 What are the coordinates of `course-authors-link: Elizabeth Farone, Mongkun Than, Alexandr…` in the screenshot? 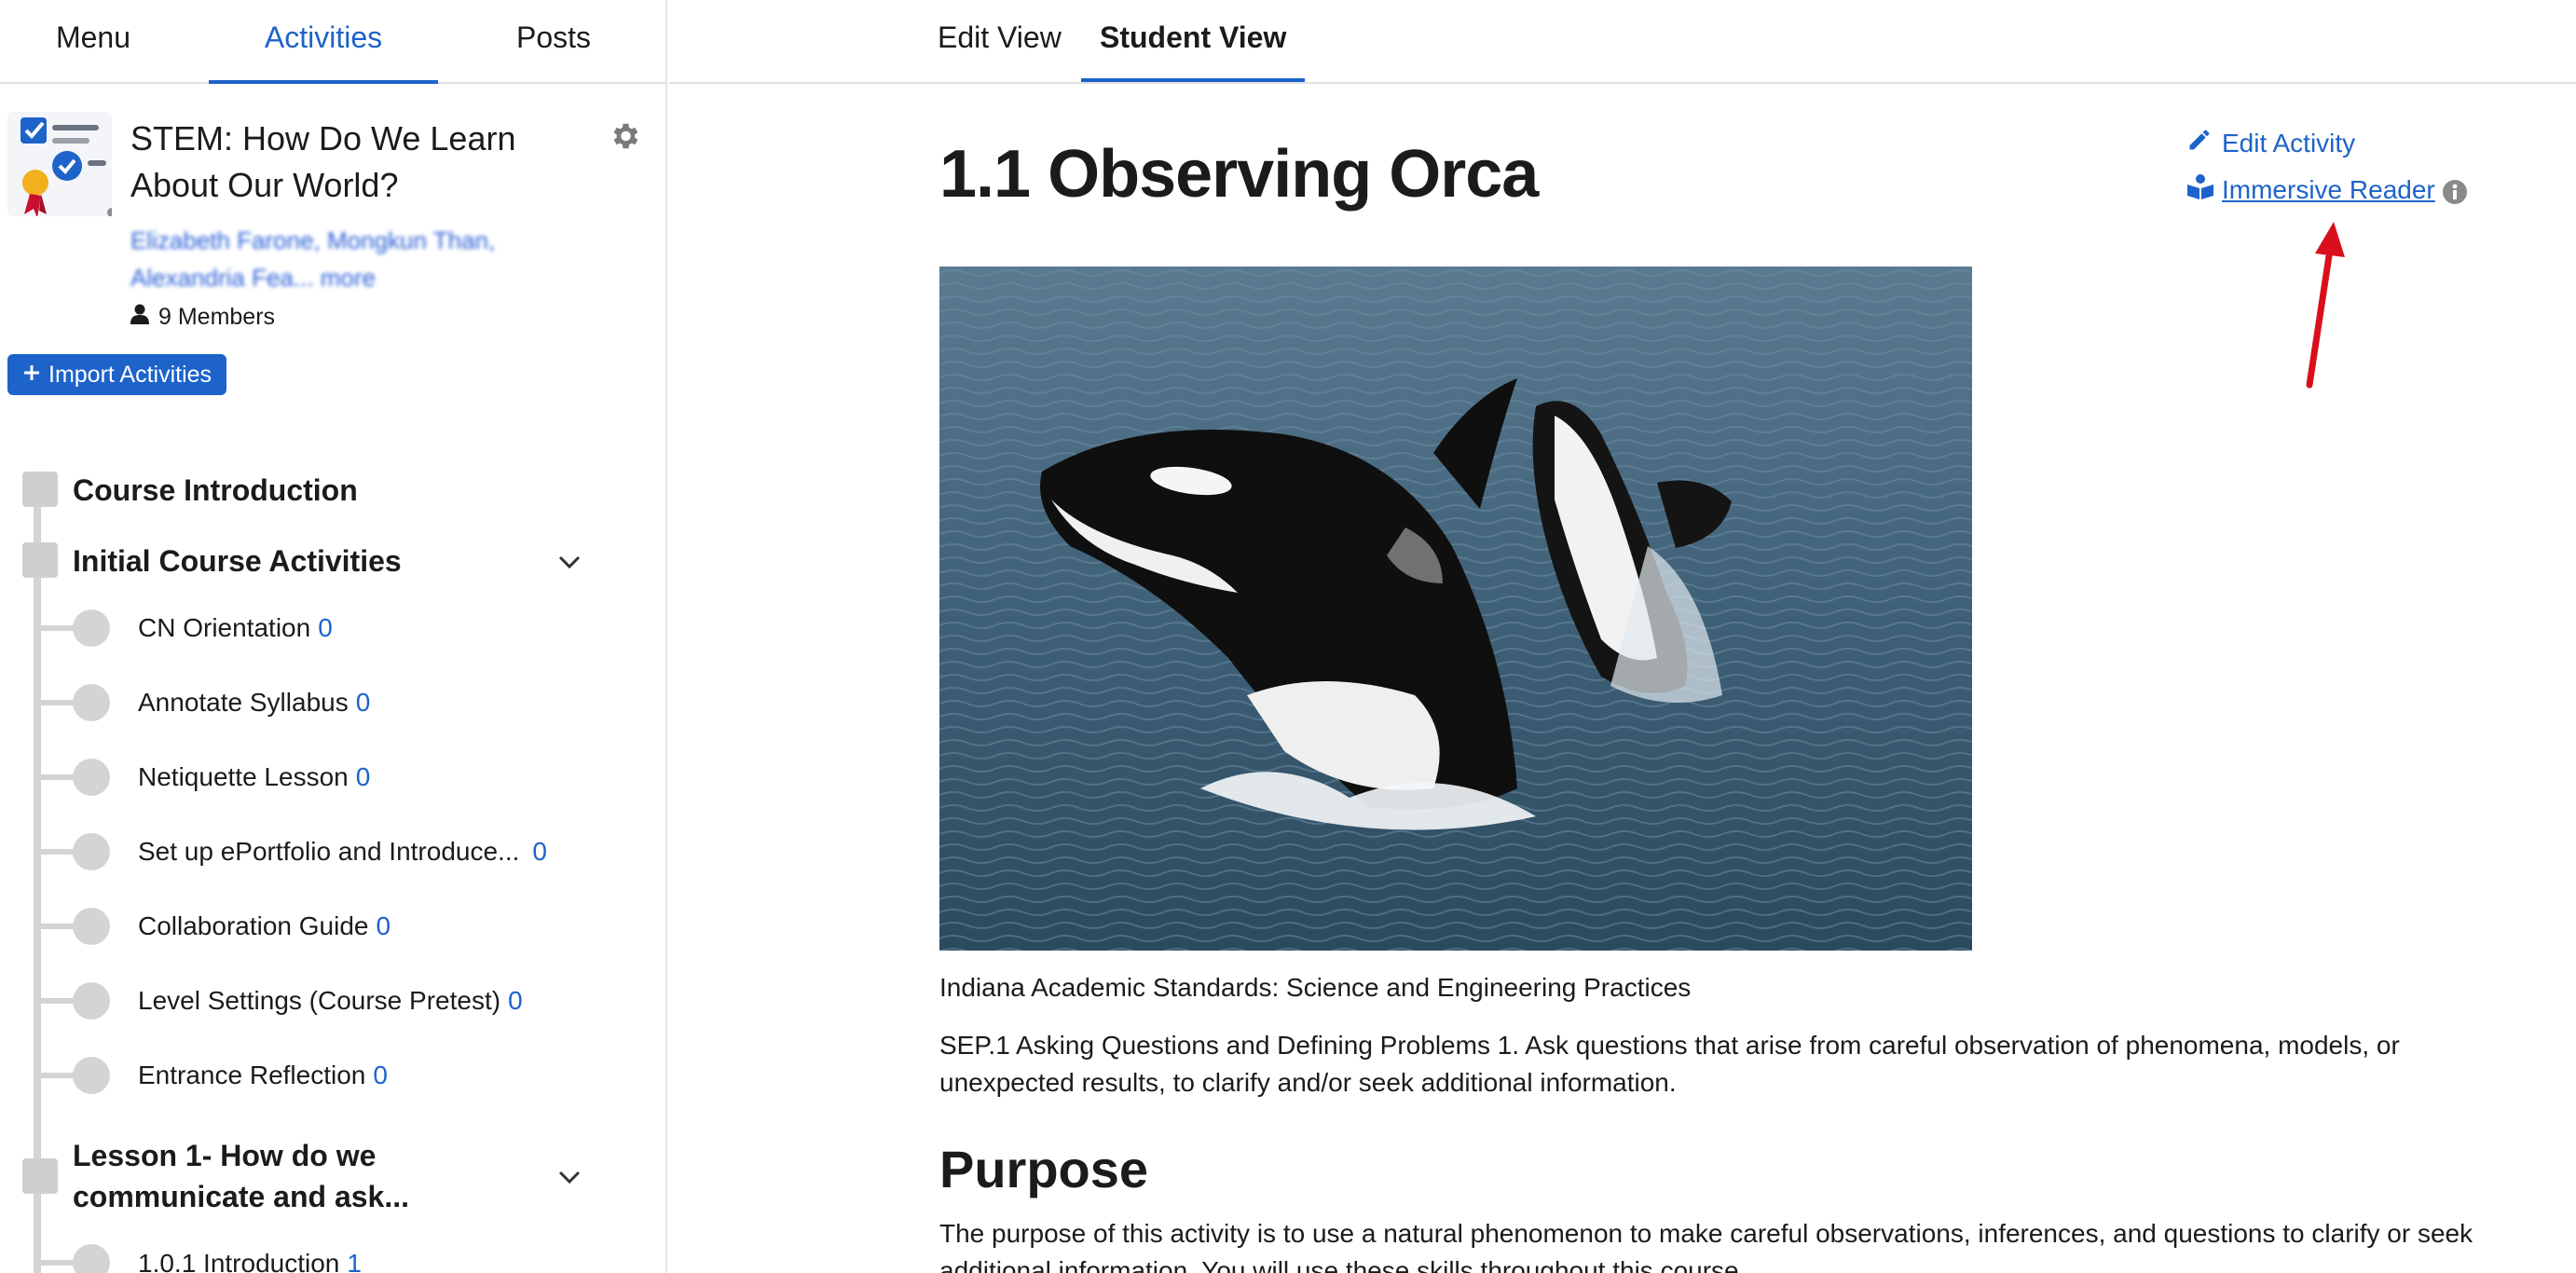 It's located at (349, 259).